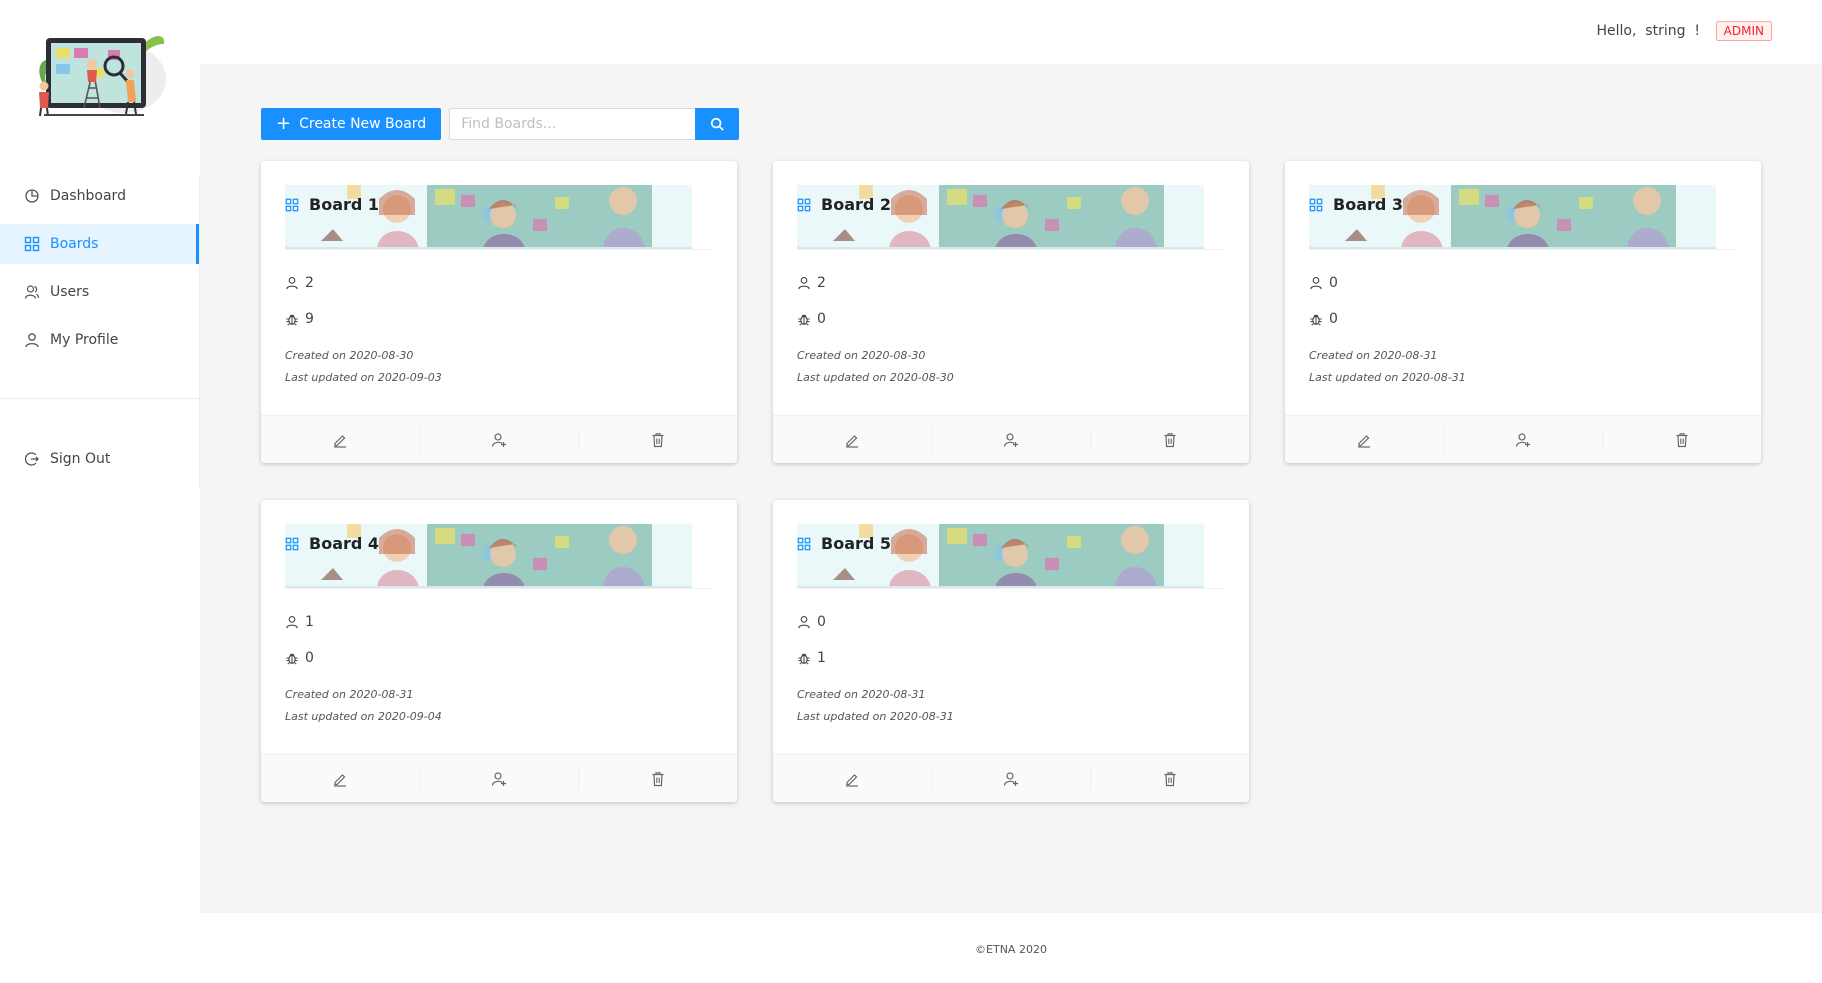 The image size is (1822, 983). Describe the element at coordinates (861, 694) in the screenshot. I see `created-date: Created on 2020-08-31` at that location.